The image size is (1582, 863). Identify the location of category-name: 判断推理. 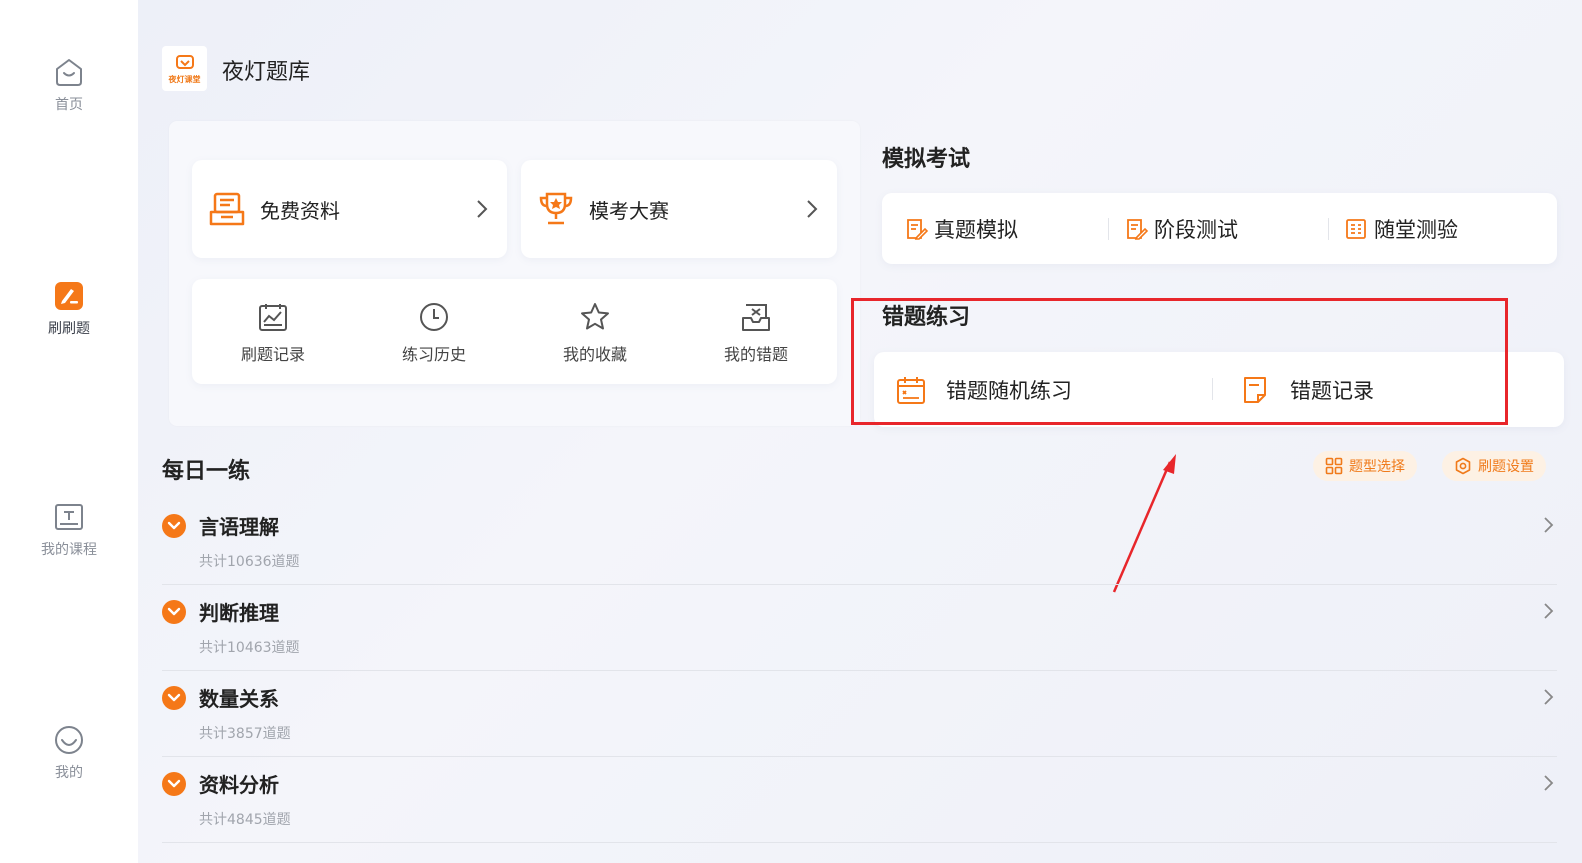
(239, 613).